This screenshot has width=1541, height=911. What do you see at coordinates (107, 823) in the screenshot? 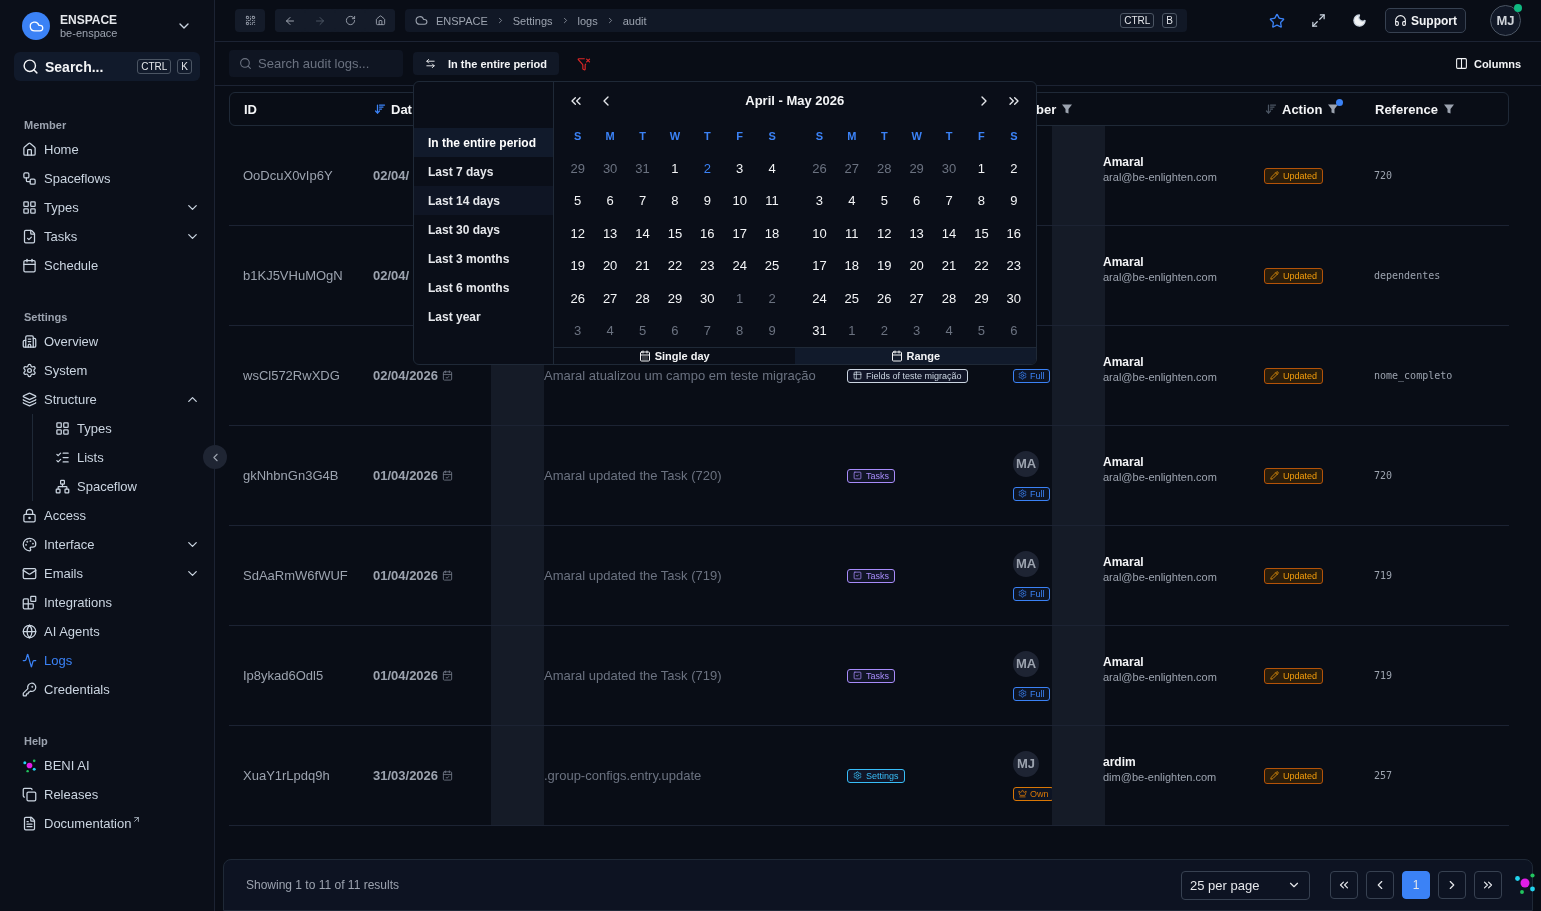
I see `sidebar-item: Documentation` at bounding box center [107, 823].